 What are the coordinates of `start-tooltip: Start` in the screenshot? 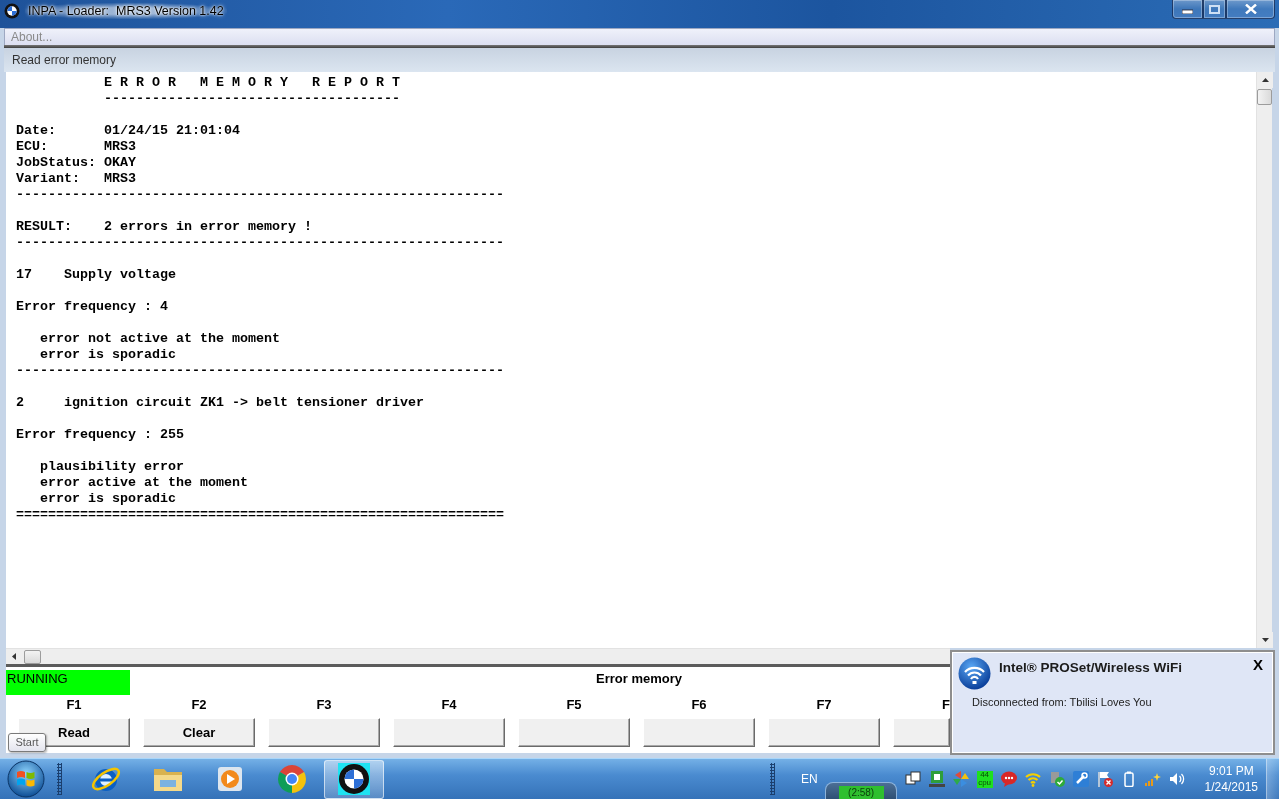 It's located at (27, 742).